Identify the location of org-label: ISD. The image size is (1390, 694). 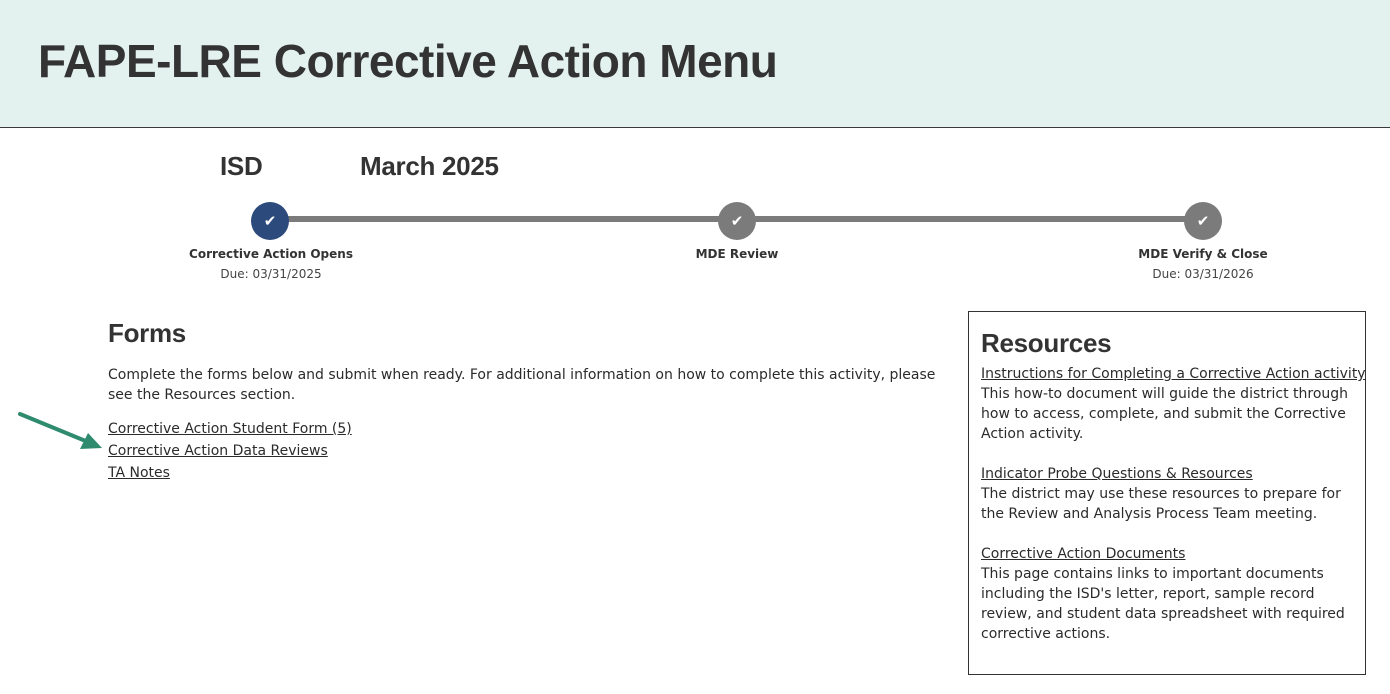
(241, 166).